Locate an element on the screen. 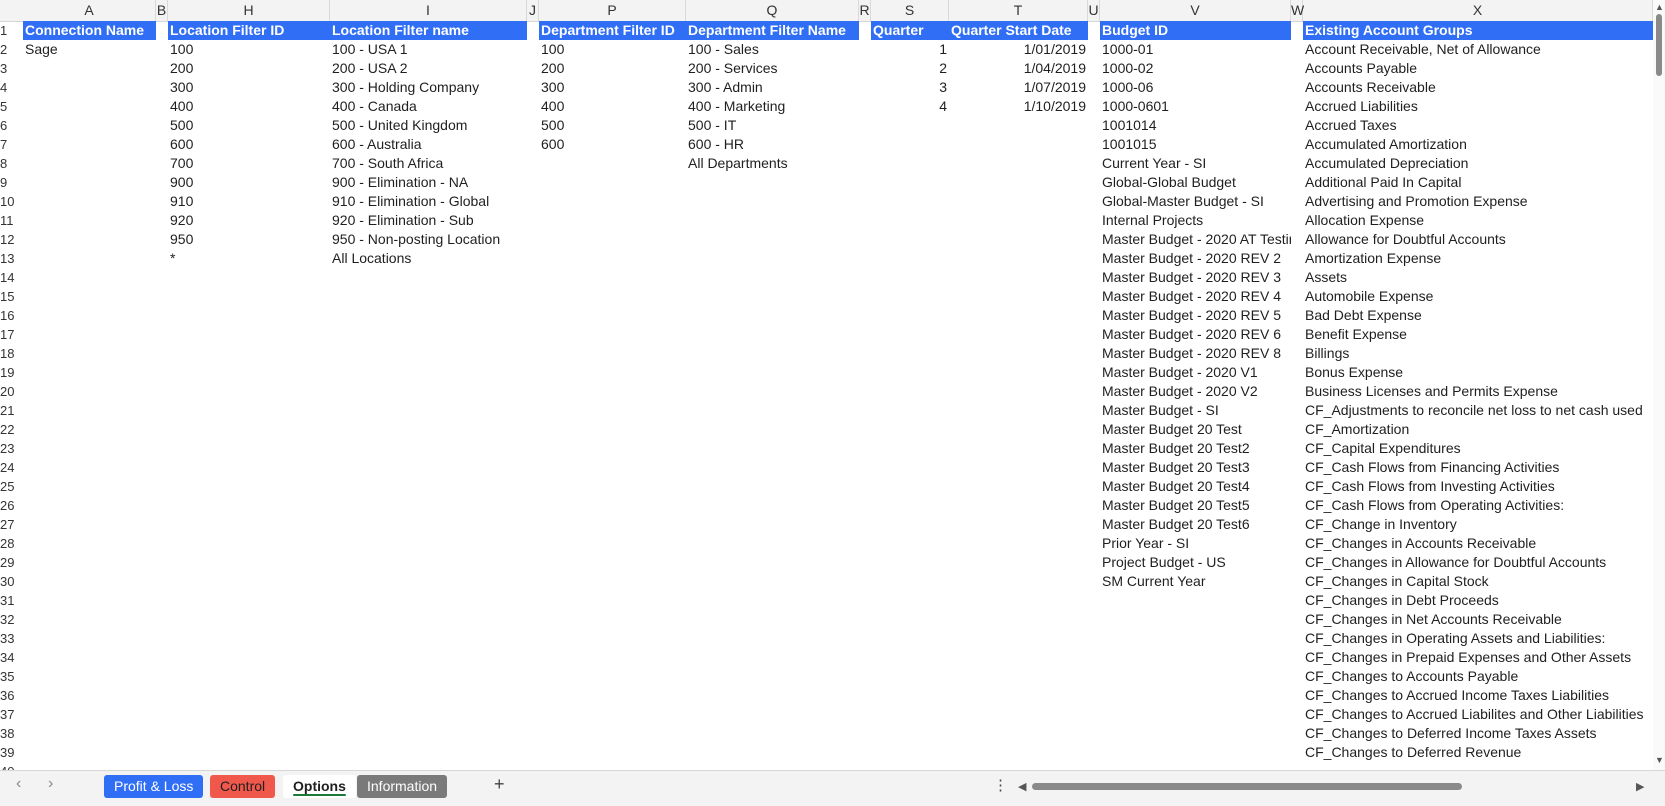  table-cell: Allocation Expense is located at coordinates (1478, 220).